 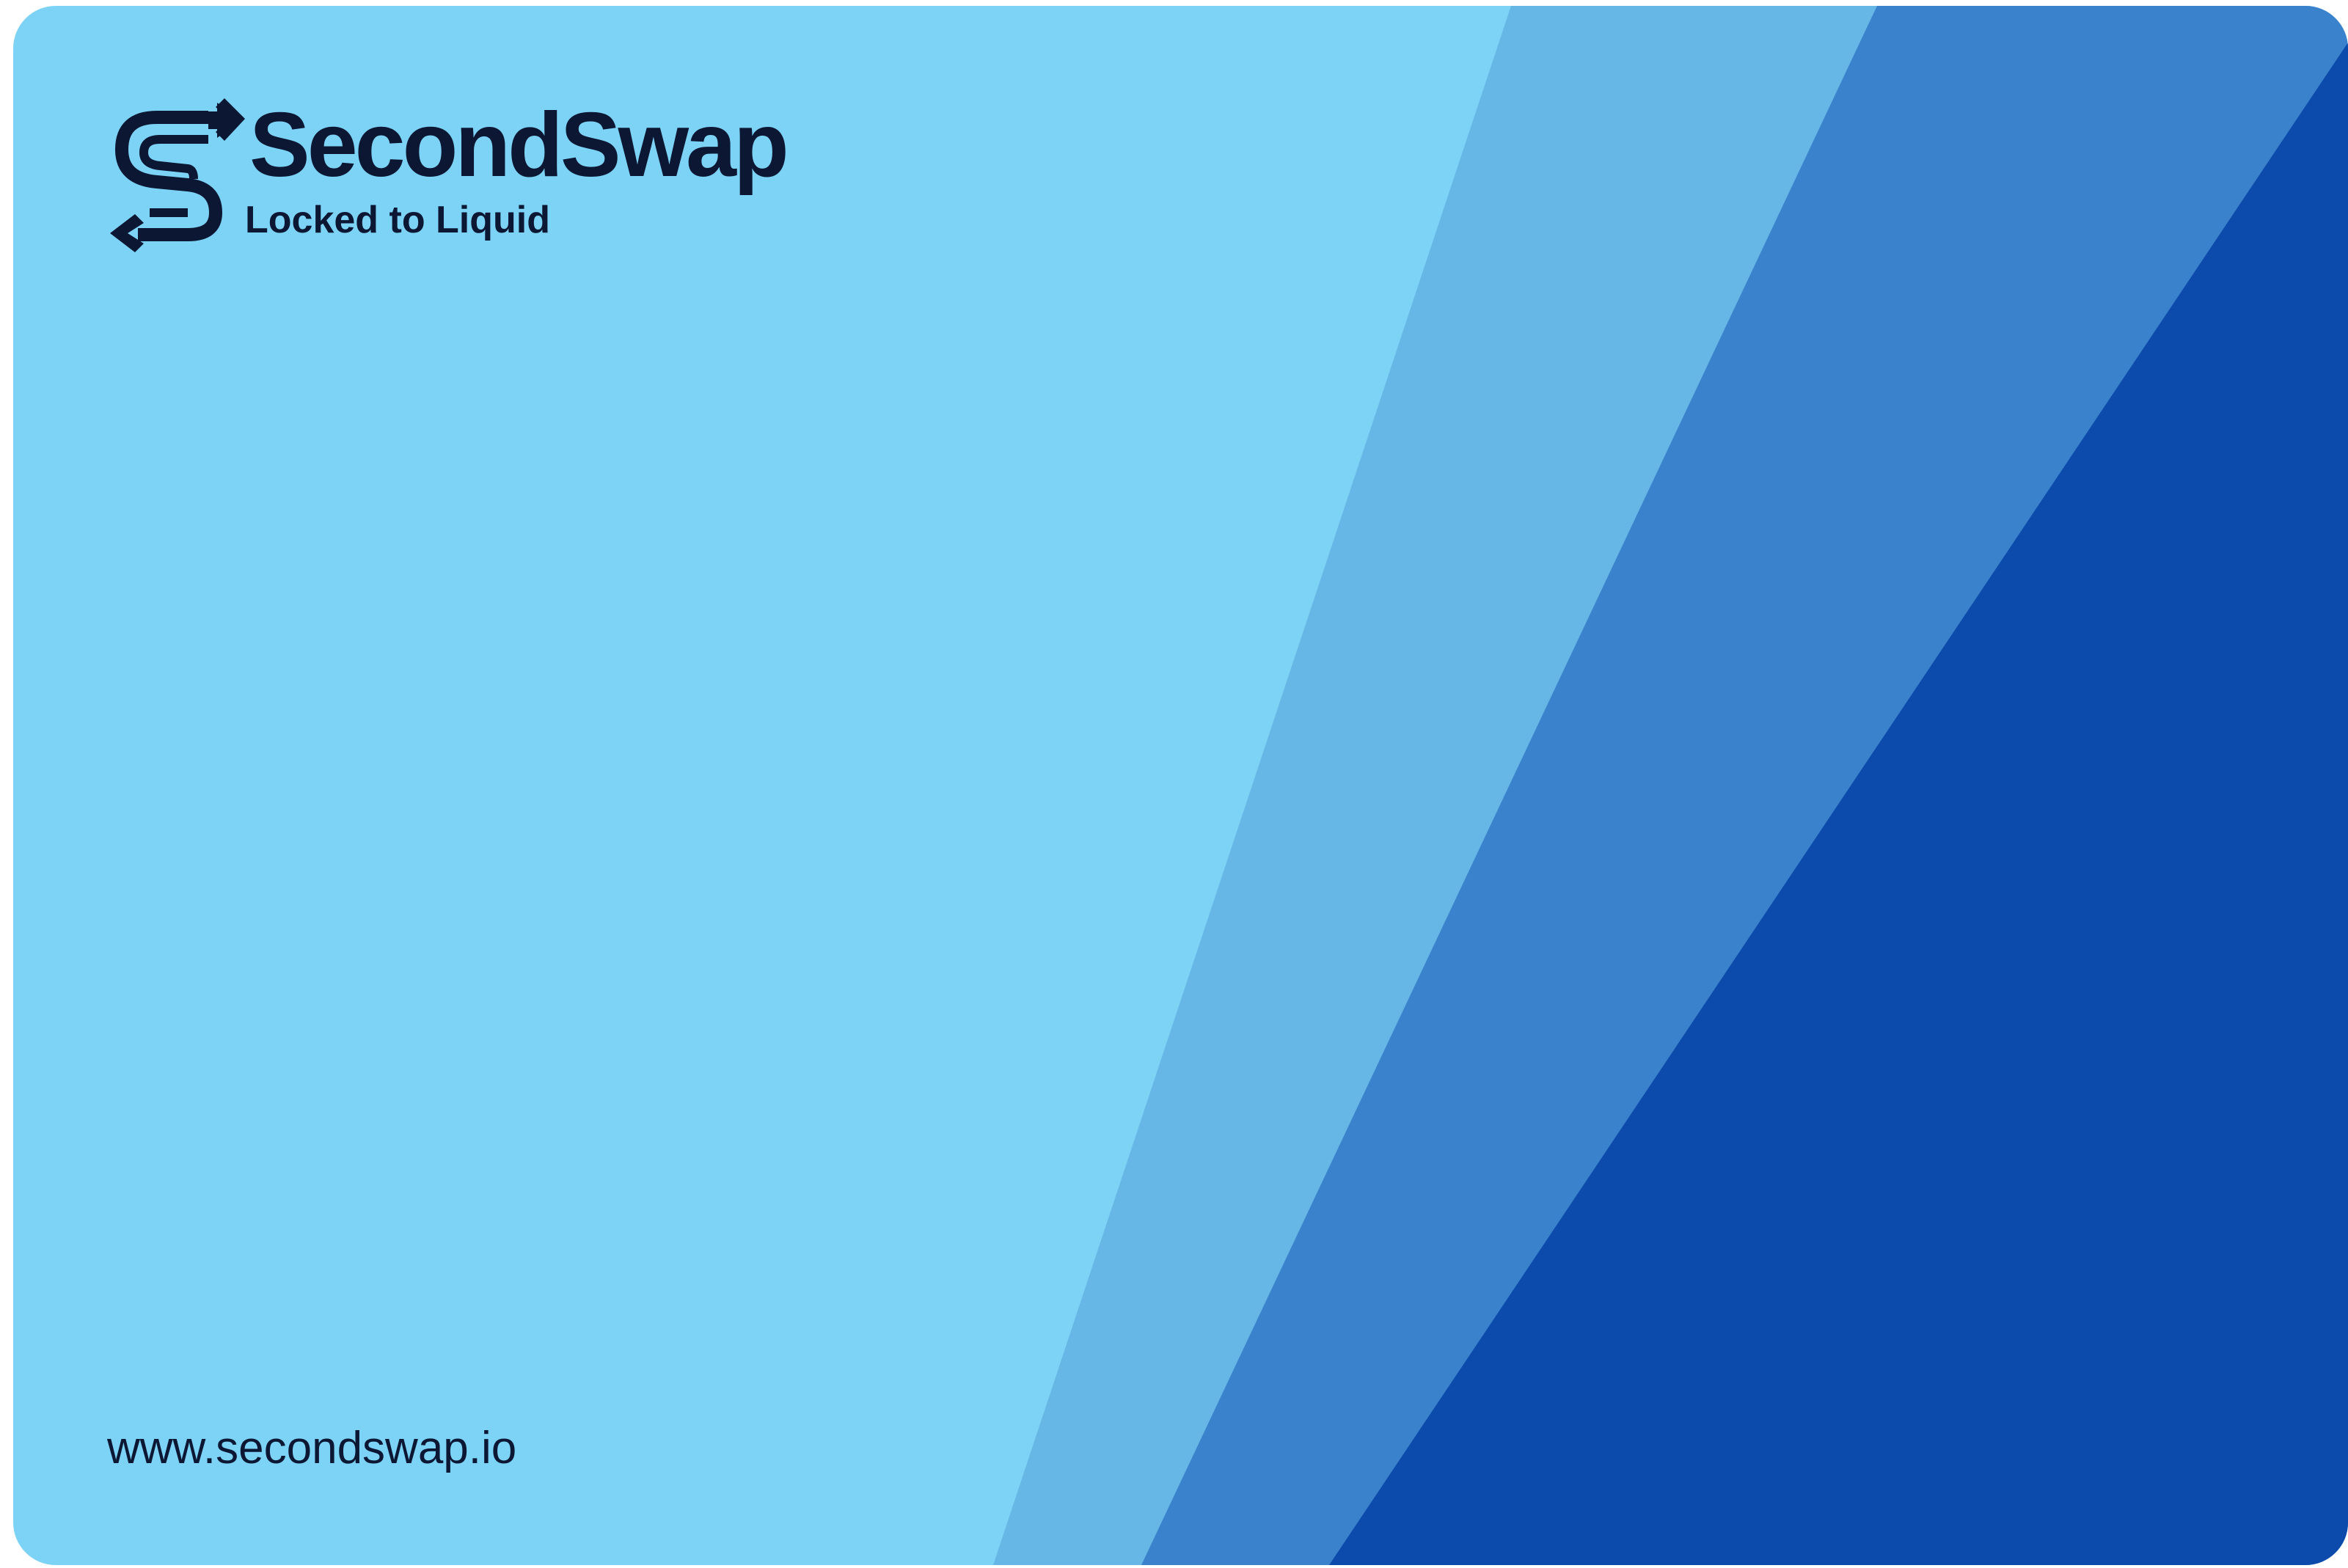 What do you see at coordinates (519, 145) in the screenshot?
I see `brand-name: SecondSwap` at bounding box center [519, 145].